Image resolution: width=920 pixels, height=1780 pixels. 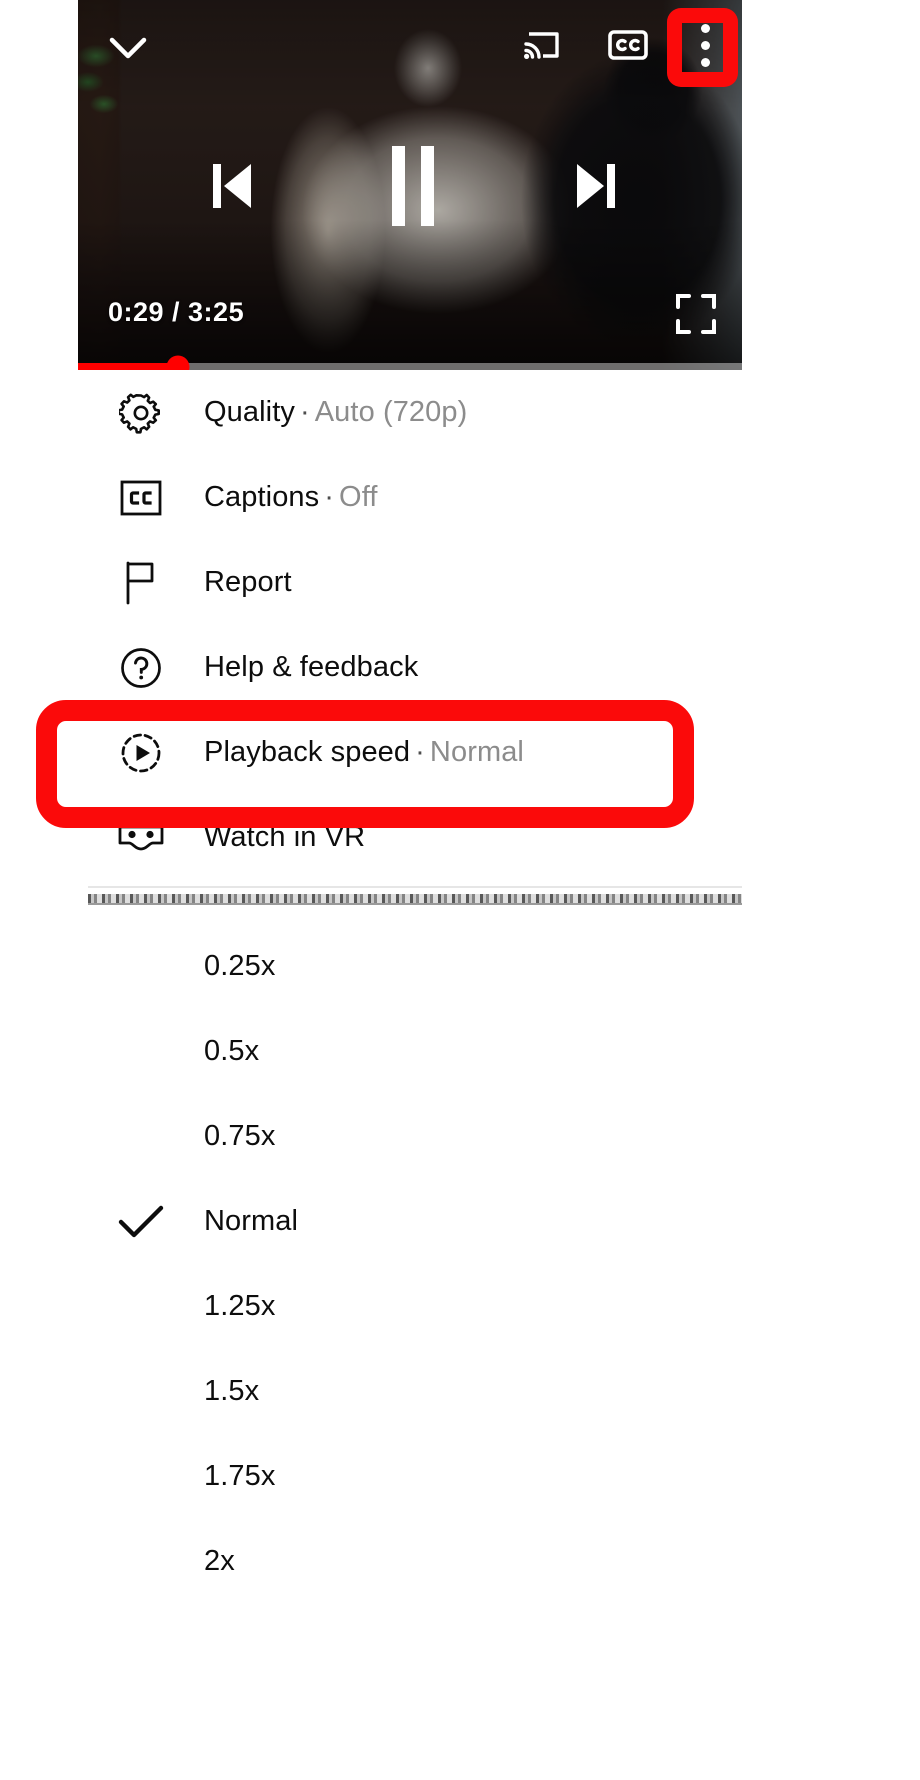 What do you see at coordinates (262, 497) in the screenshot?
I see `captions-text: Captions` at bounding box center [262, 497].